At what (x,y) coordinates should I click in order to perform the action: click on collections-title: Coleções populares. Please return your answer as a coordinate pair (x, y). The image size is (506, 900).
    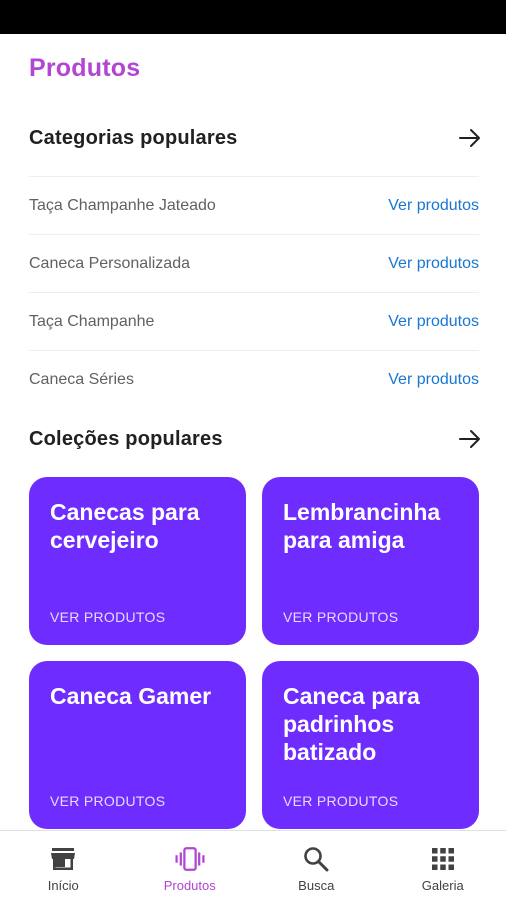
    Looking at the image, I should click on (126, 438).